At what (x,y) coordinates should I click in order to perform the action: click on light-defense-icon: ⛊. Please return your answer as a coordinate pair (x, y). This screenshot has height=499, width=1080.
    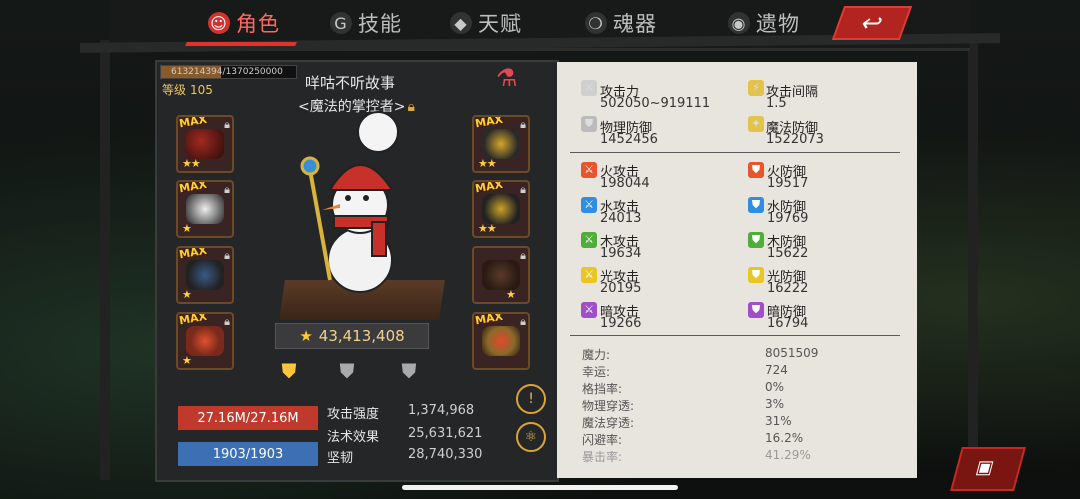
    Looking at the image, I should click on (756, 275).